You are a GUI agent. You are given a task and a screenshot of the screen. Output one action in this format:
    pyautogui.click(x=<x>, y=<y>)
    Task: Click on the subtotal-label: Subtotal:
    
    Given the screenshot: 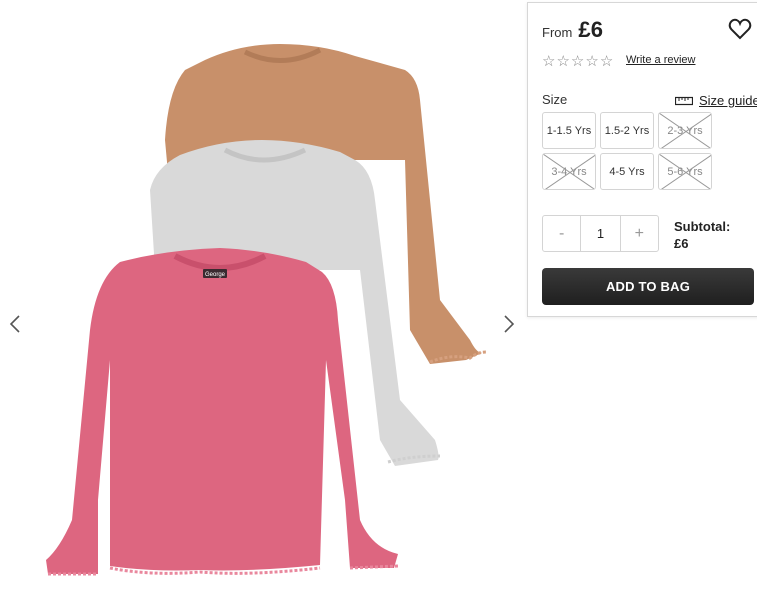 What is the action you would take?
    pyautogui.click(x=702, y=226)
    